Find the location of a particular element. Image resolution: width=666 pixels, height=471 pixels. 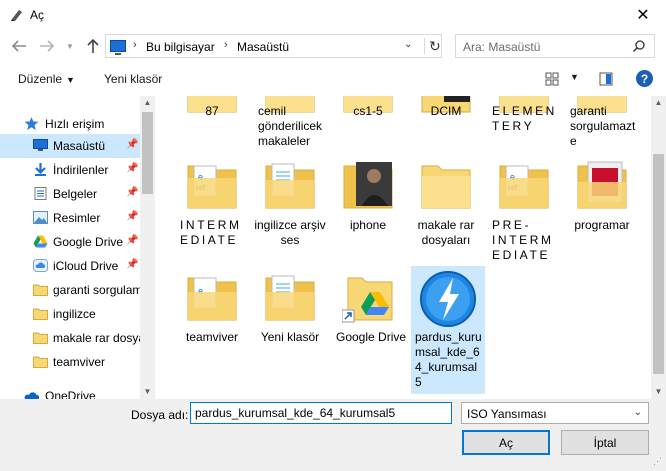

sidebar-item-folder: makale rar dosya is located at coordinates (72, 338).